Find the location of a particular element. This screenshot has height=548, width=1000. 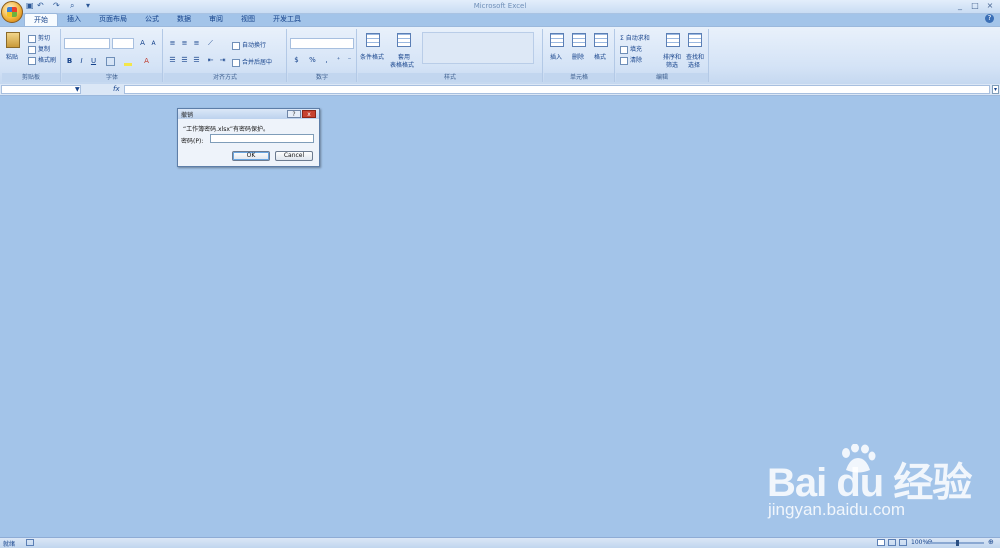

fx-area: fx is located at coordinates (104, 89).